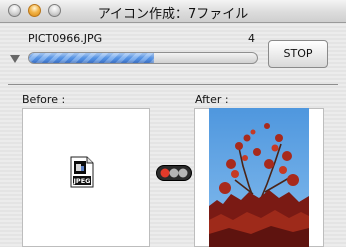 The height and width of the screenshot is (247, 346). Describe the element at coordinates (92, 58) in the screenshot. I see `progress-fill` at that location.